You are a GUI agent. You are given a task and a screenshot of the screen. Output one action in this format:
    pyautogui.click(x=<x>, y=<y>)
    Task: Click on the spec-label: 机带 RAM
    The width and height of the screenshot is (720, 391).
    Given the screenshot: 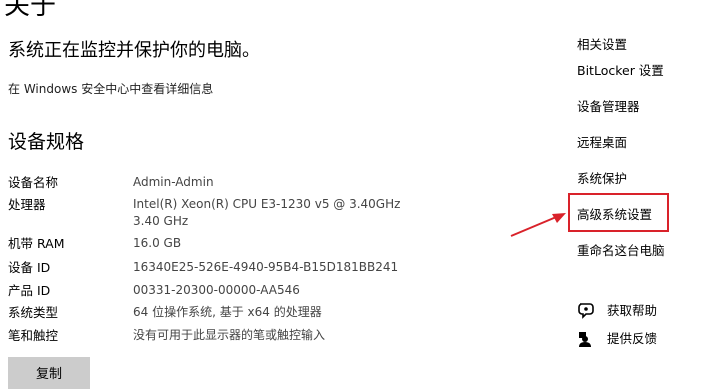 What is the action you would take?
    pyautogui.click(x=36, y=243)
    